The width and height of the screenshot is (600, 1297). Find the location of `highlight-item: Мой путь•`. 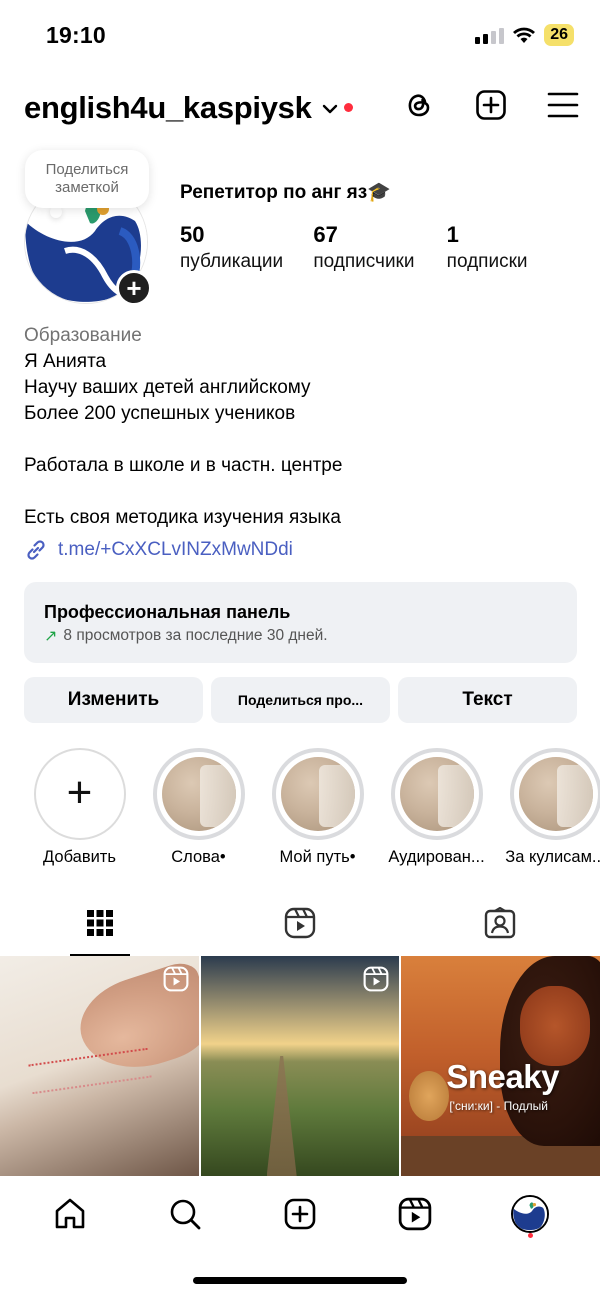

highlight-item: Мой путь• is located at coordinates (317, 809).